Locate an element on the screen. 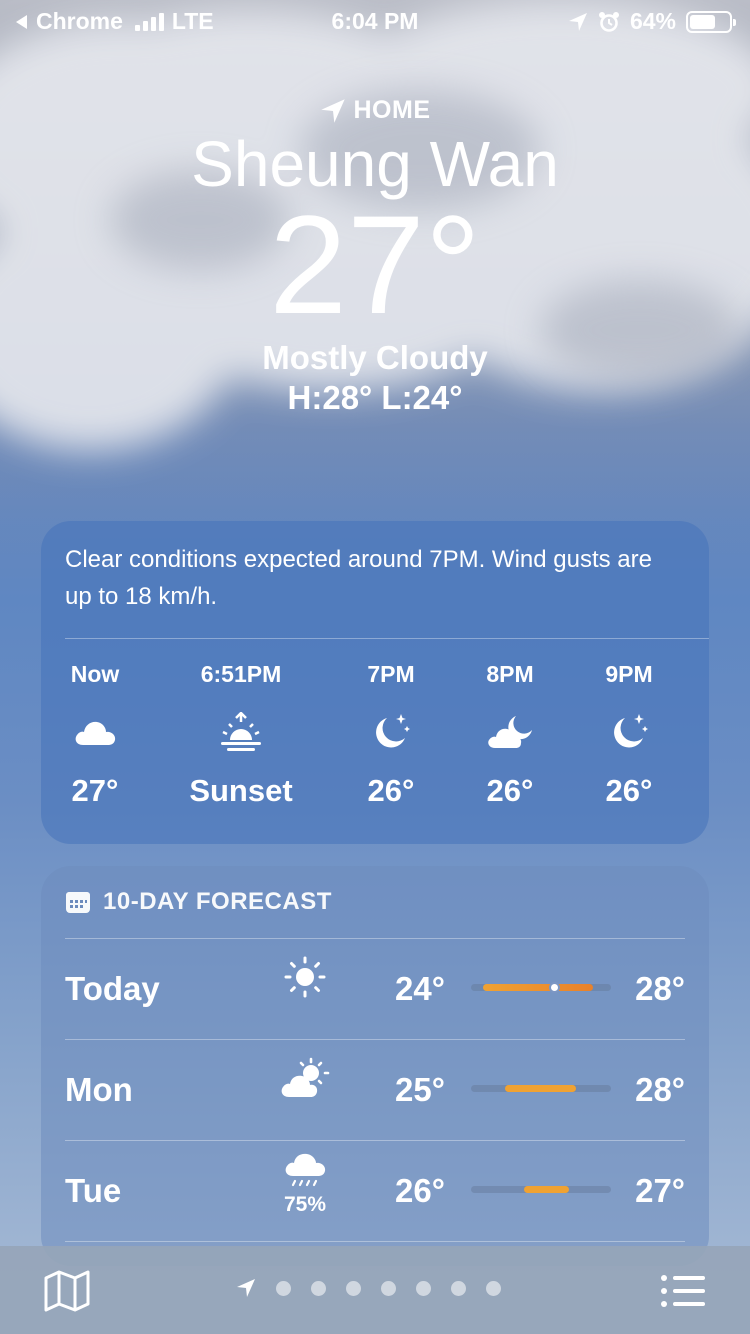 The image size is (750, 1334). forecast-row: Mon 25° 28° is located at coordinates (375, 1091).